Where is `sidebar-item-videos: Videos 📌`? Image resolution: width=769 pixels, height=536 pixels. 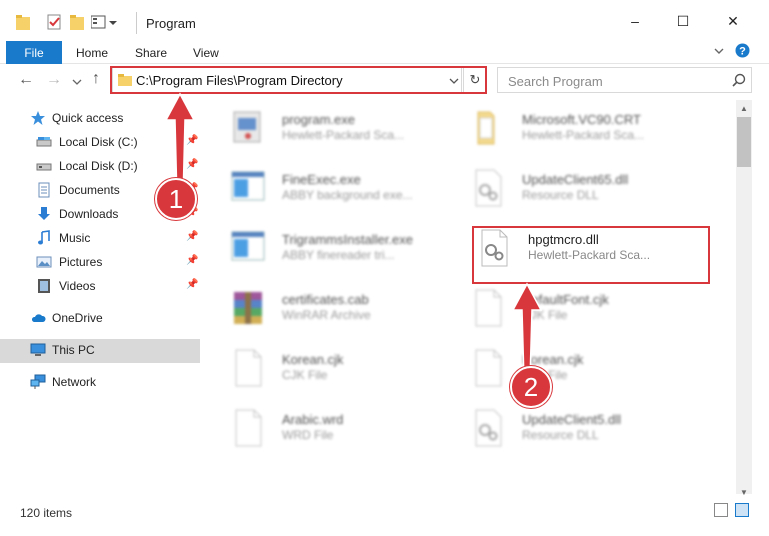 sidebar-item-videos: Videos 📌 is located at coordinates (100, 286).